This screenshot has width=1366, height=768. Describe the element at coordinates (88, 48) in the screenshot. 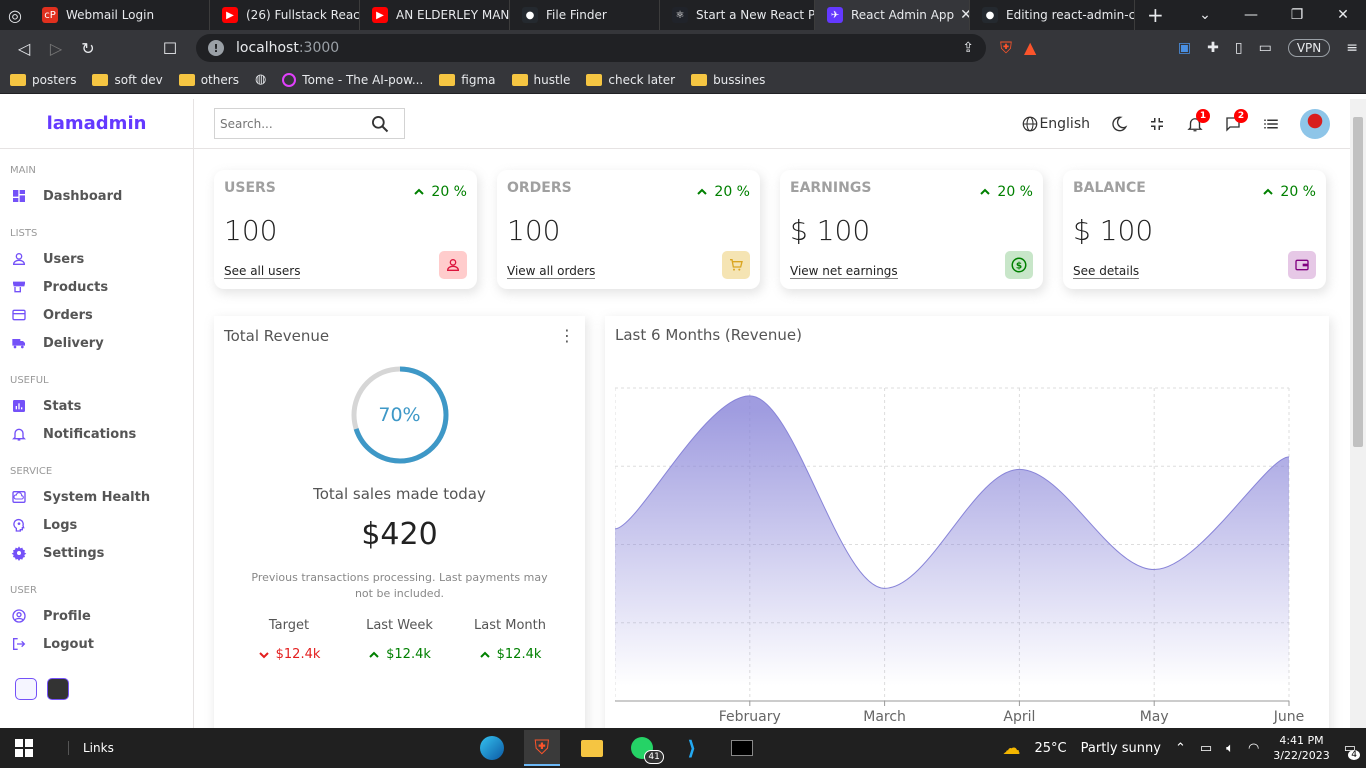

I see `reload-button: ↻` at that location.